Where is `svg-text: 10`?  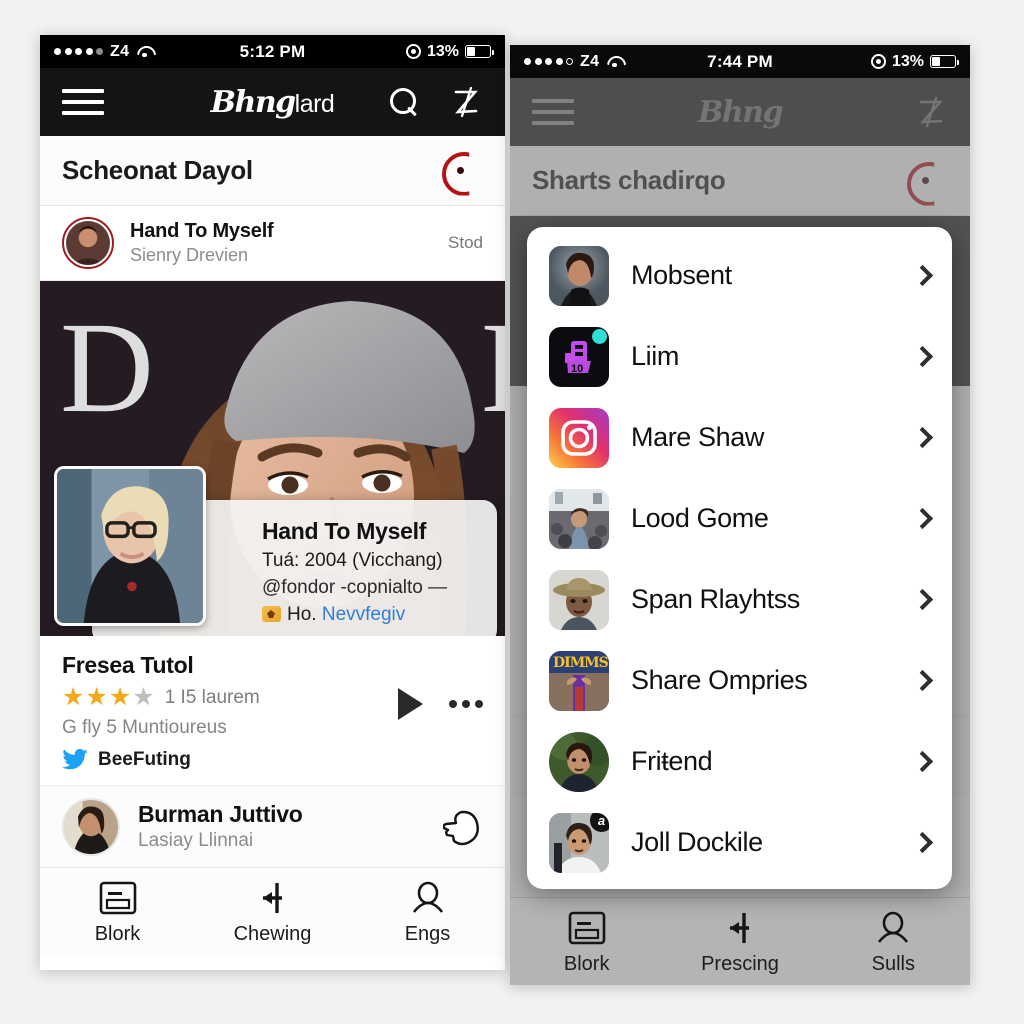 svg-text: 10 is located at coordinates (577, 369).